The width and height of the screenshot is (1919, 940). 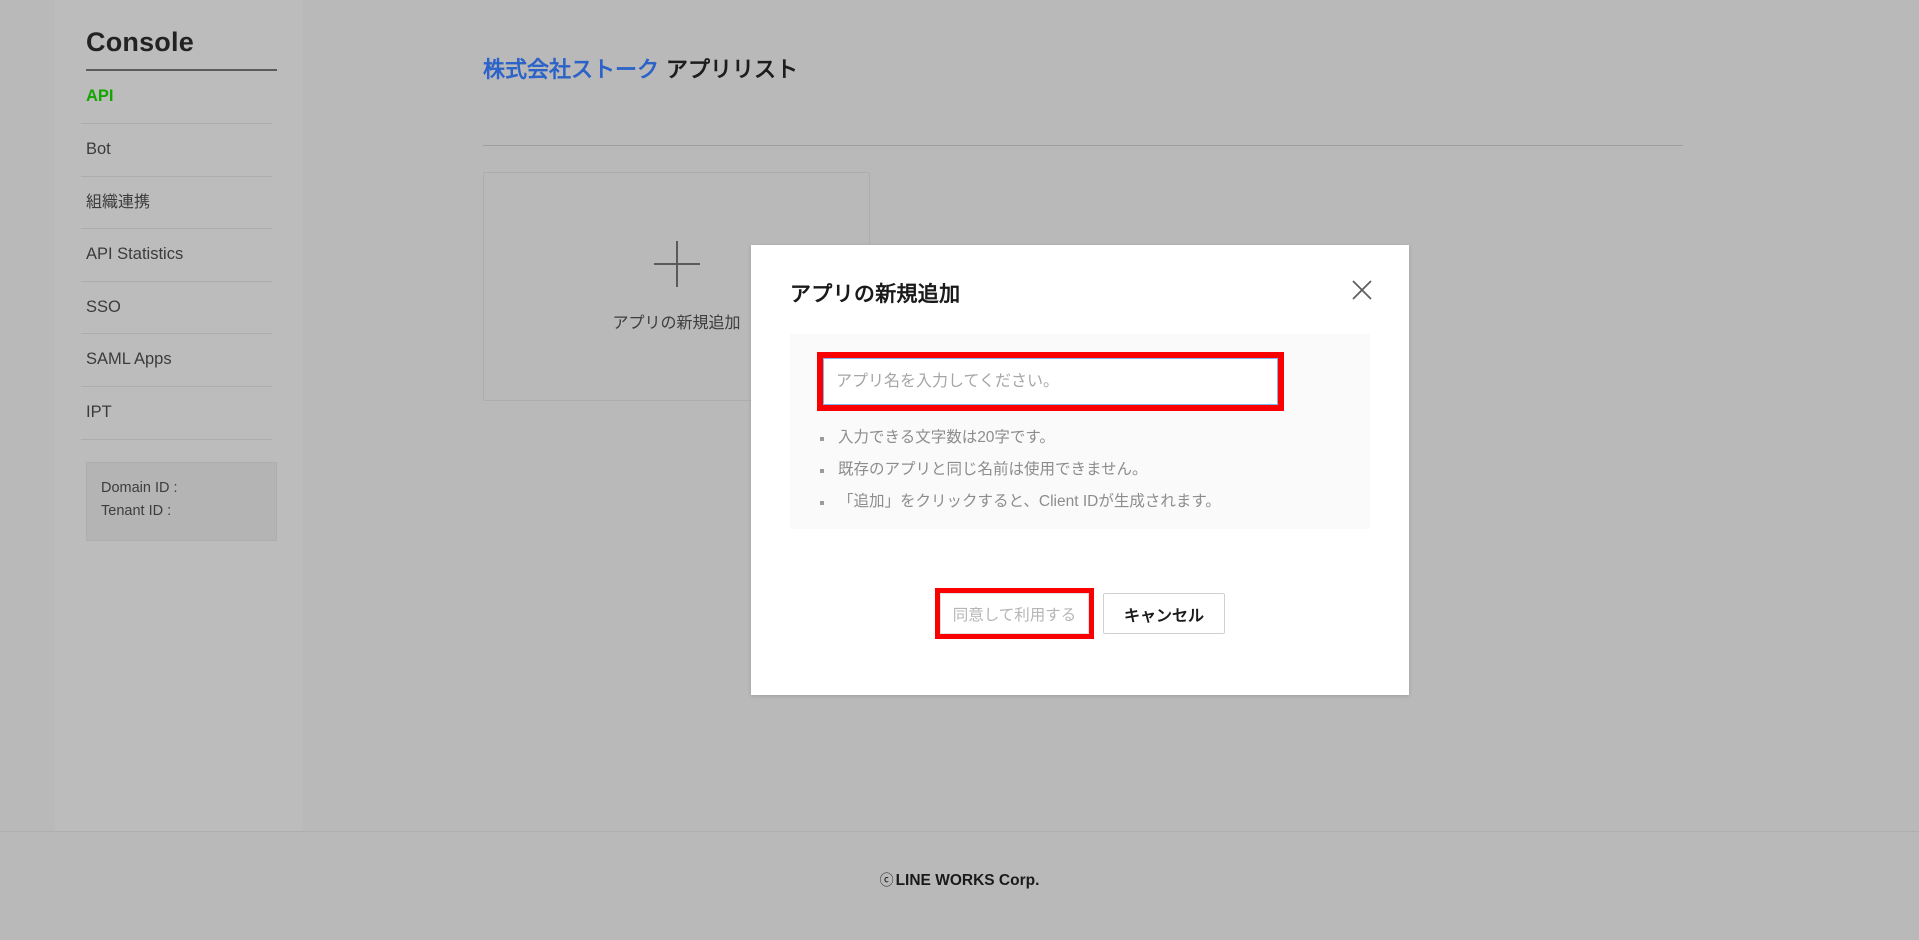 What do you see at coordinates (571, 69) in the screenshot?
I see `page-title-brand: 株式会社ストーク` at bounding box center [571, 69].